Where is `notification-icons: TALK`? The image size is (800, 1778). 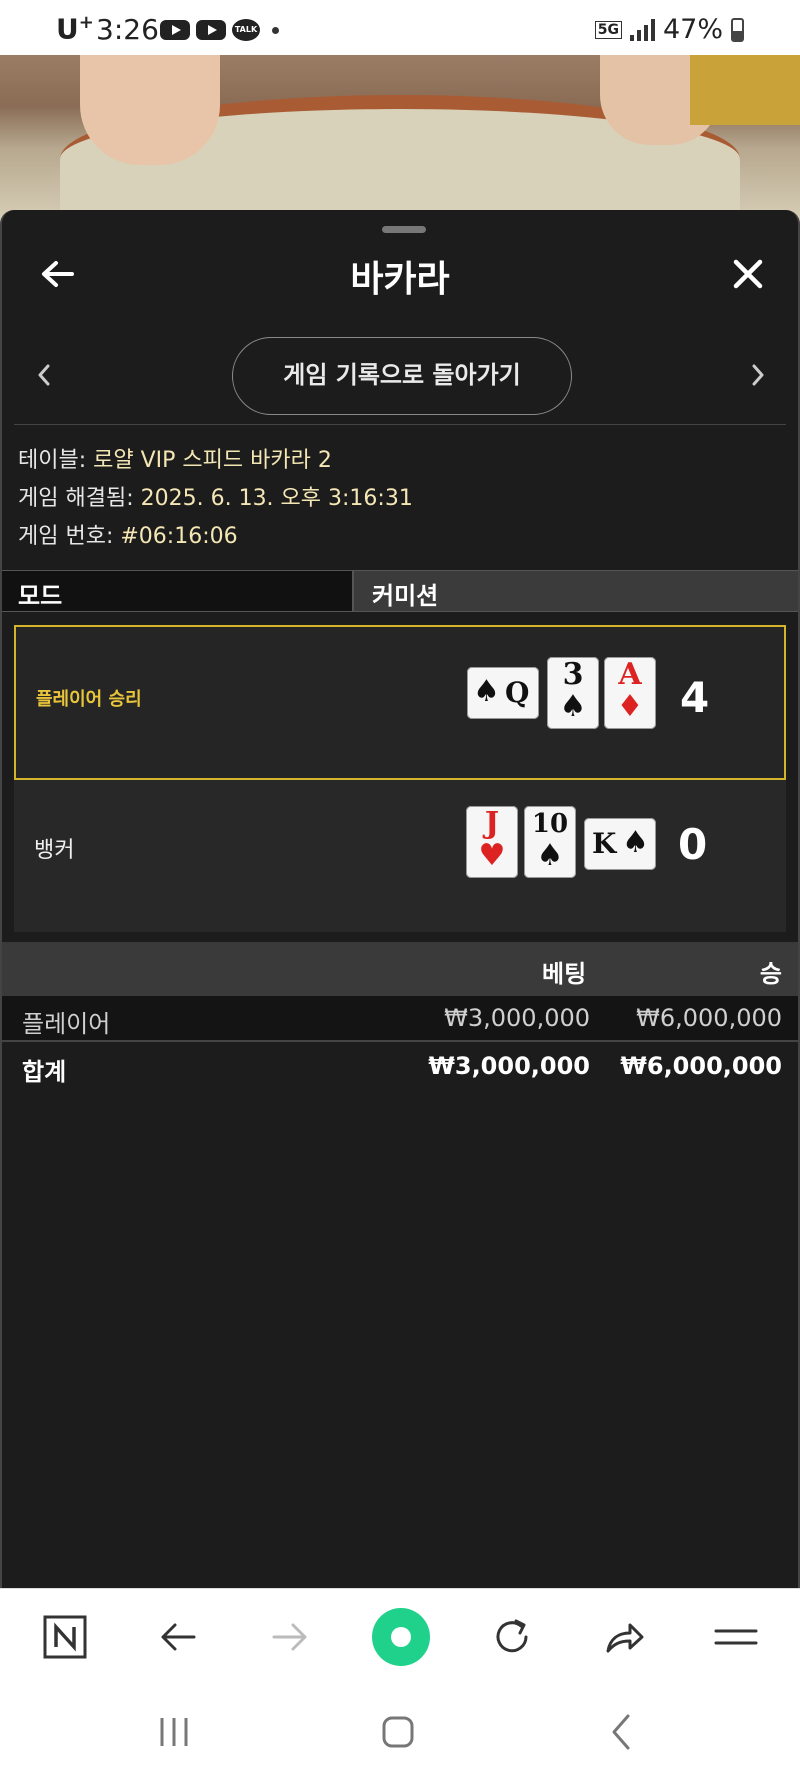 notification-icons: TALK is located at coordinates (219, 30).